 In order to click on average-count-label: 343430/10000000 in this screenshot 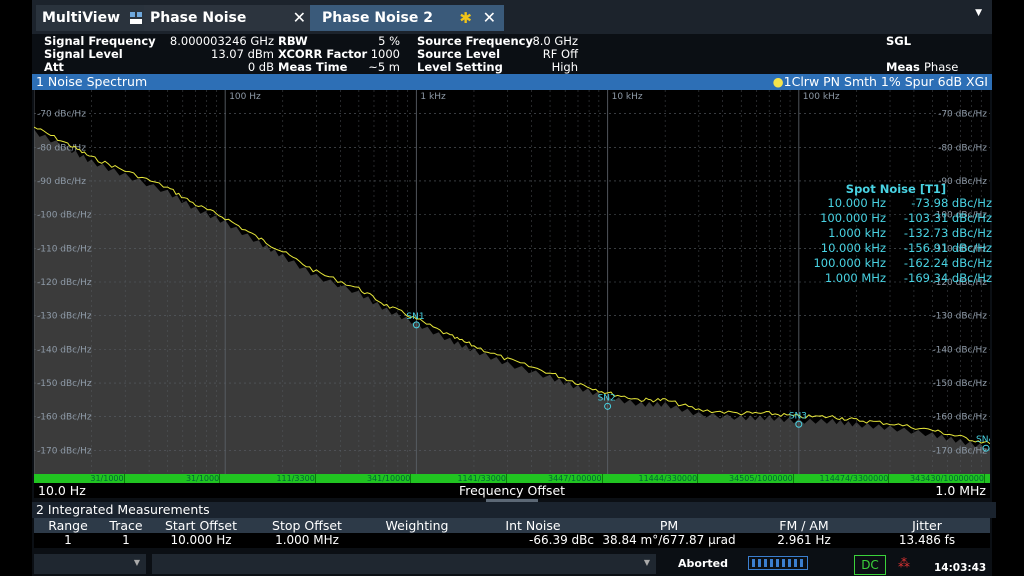, I will do `click(939, 478)`.